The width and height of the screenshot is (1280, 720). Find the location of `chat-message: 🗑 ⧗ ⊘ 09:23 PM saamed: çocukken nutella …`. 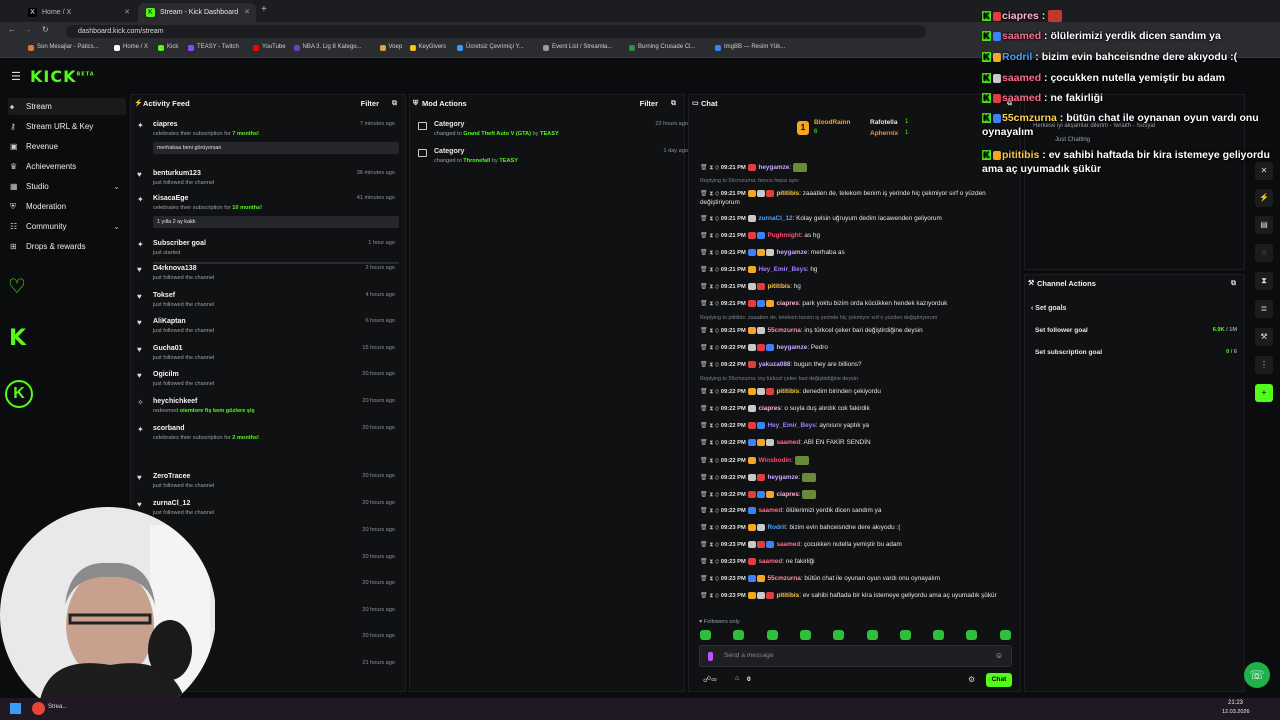

chat-message: 🗑 ⧗ ⊘ 09:23 PM saamed: çocukken nutella … is located at coordinates (857, 545).